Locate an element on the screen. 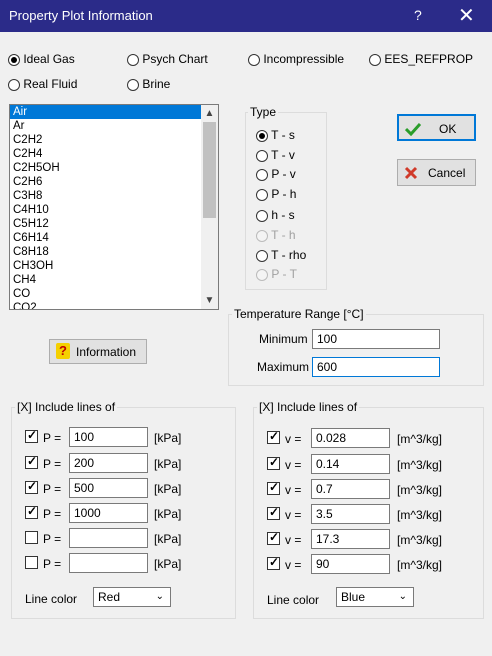  information-button: ? Information is located at coordinates (98, 351).